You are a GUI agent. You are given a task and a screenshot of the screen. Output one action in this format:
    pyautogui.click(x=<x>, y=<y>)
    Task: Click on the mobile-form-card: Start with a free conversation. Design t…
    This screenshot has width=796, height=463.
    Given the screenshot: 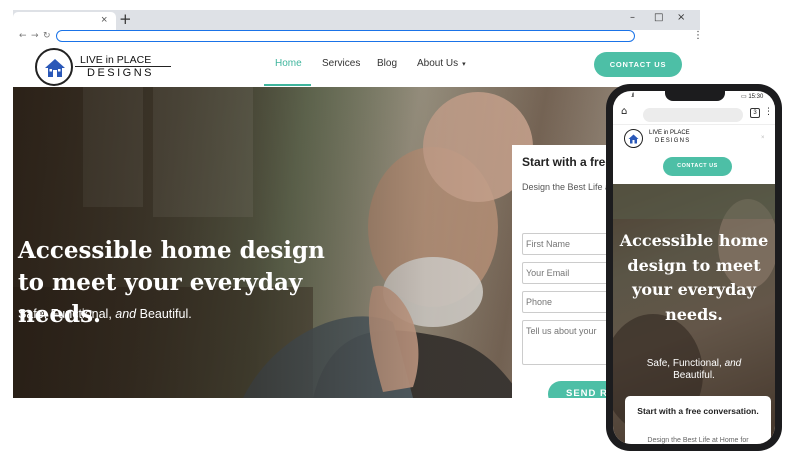 What is the action you would take?
    pyautogui.click(x=698, y=420)
    